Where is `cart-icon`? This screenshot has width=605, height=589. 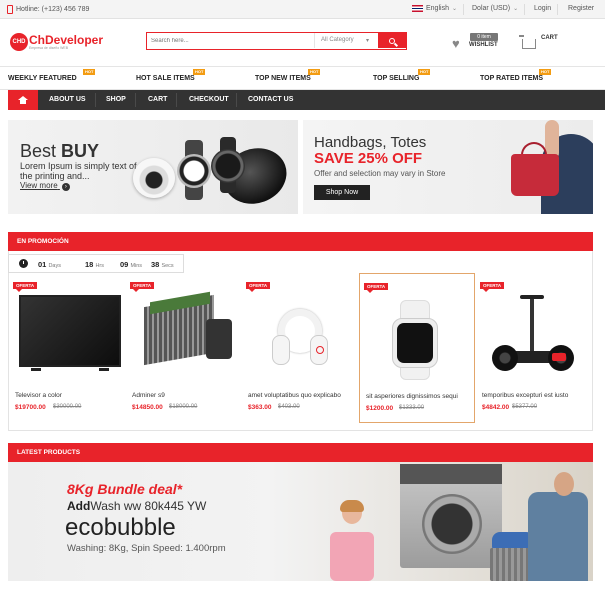 cart-icon is located at coordinates (527, 42).